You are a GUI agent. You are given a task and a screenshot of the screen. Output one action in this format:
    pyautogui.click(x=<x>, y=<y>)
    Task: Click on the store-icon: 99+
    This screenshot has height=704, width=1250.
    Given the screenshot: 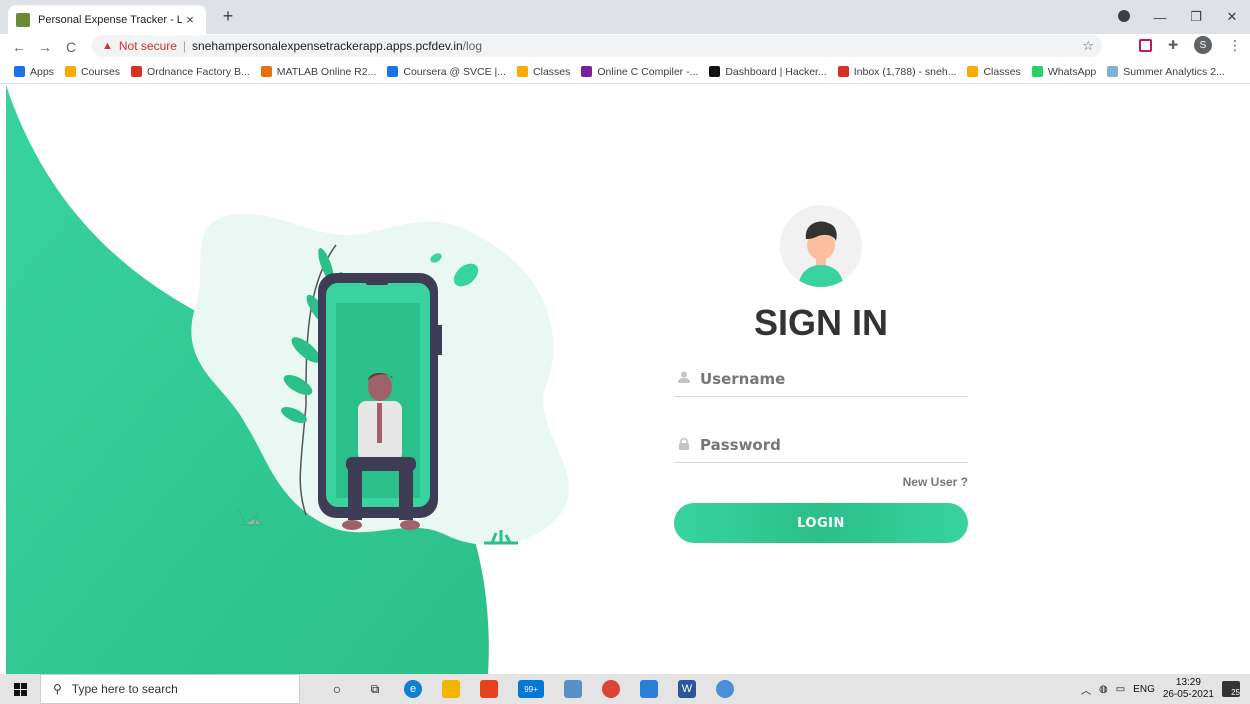 What is the action you would take?
    pyautogui.click(x=531, y=689)
    